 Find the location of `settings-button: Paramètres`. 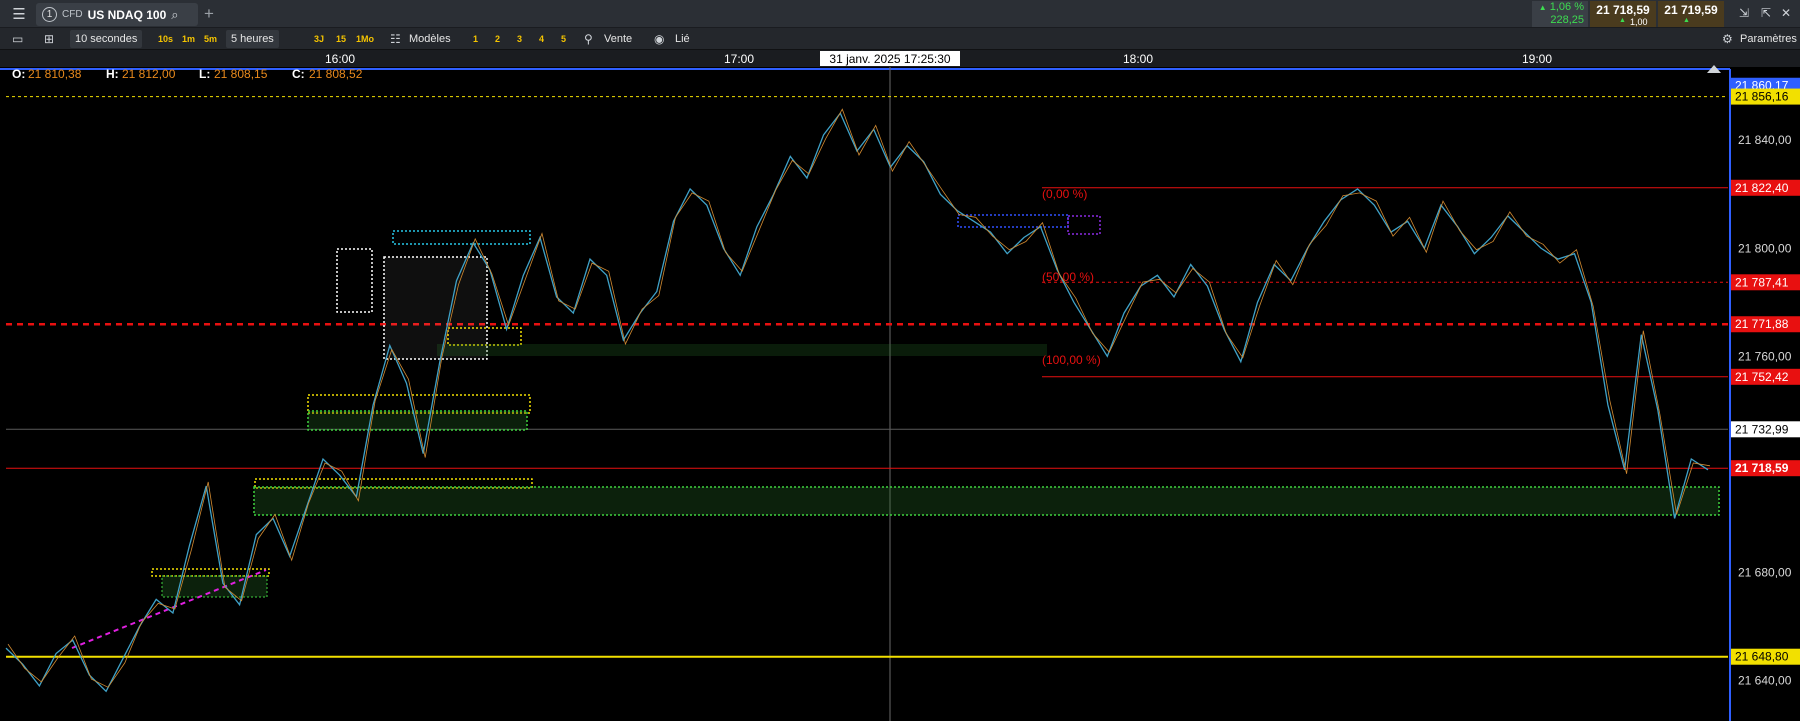

settings-button: Paramètres is located at coordinates (1768, 39).